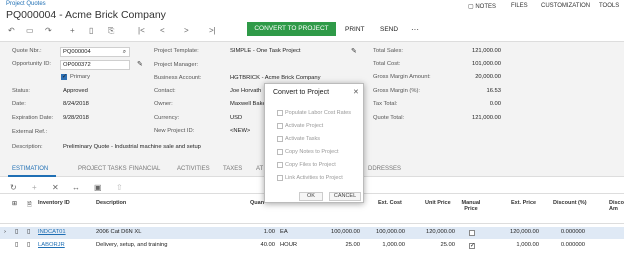 The height and width of the screenshot is (269, 624). What do you see at coordinates (232, 169) in the screenshot?
I see `tab-taxes: TAXES` at bounding box center [232, 169].